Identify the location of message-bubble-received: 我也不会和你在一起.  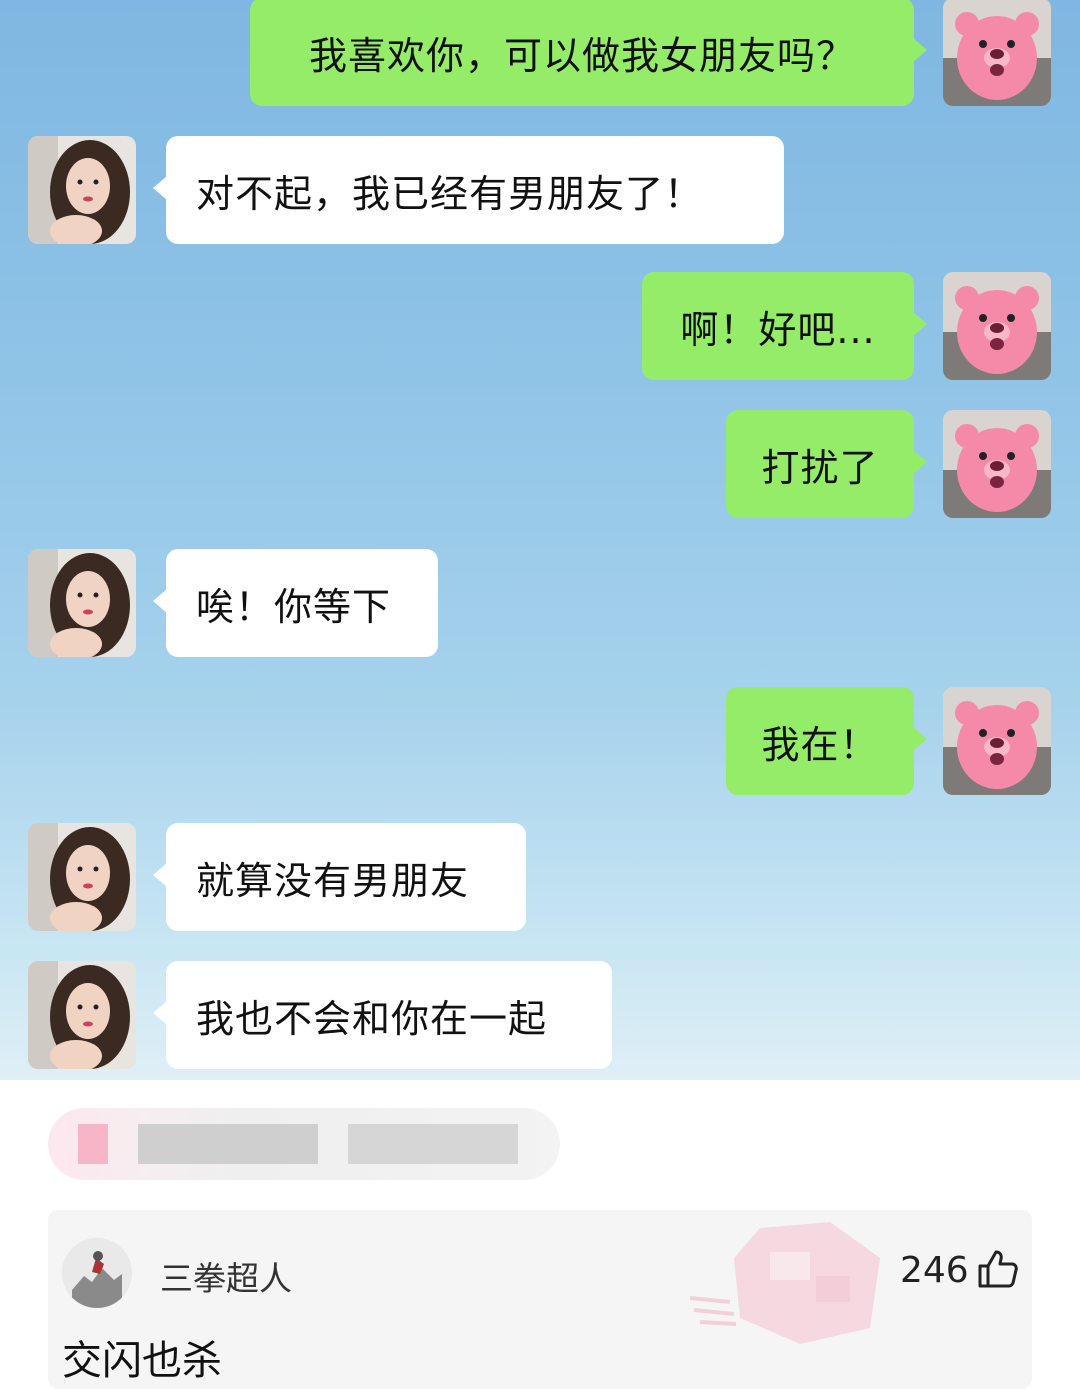
(382, 1015).